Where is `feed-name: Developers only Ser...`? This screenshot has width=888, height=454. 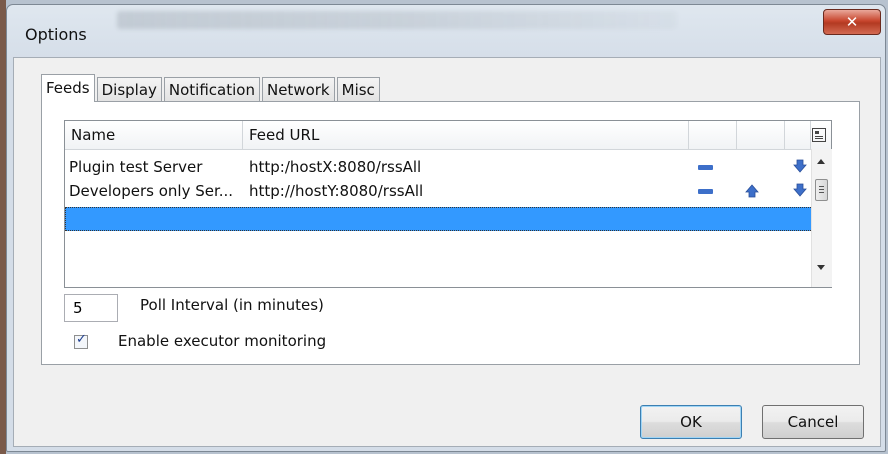
feed-name: Developers only Ser... is located at coordinates (151, 191).